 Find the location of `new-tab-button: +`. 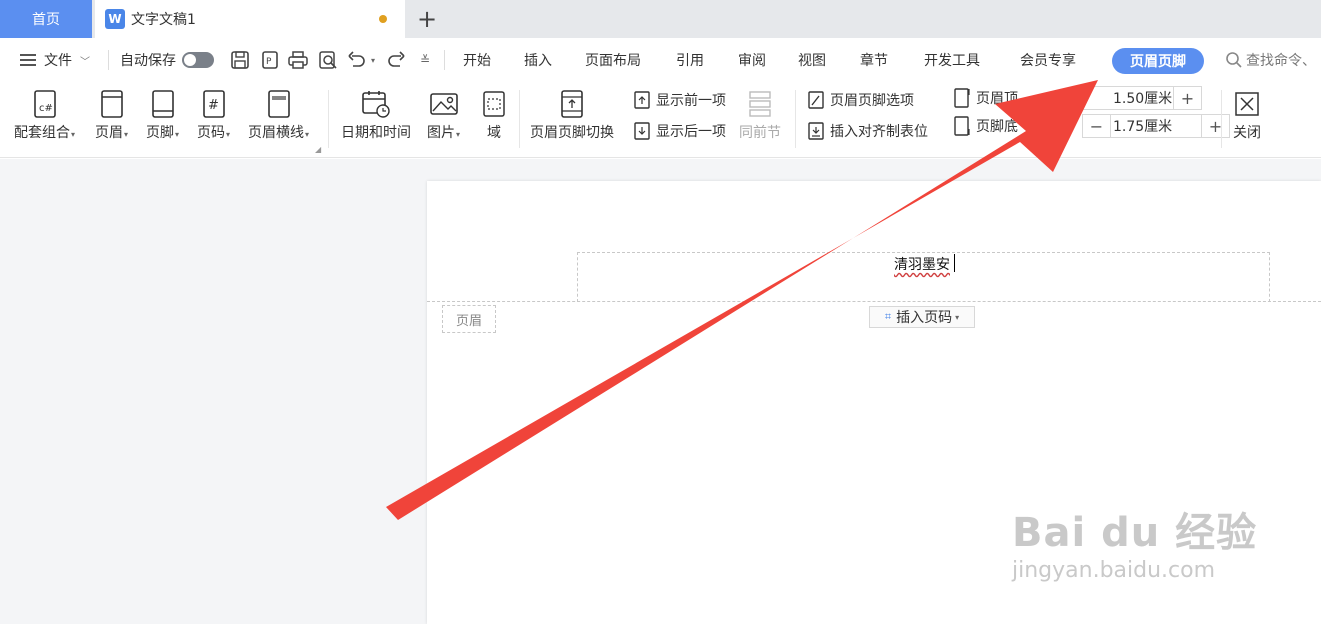

new-tab-button: + is located at coordinates (427, 19).